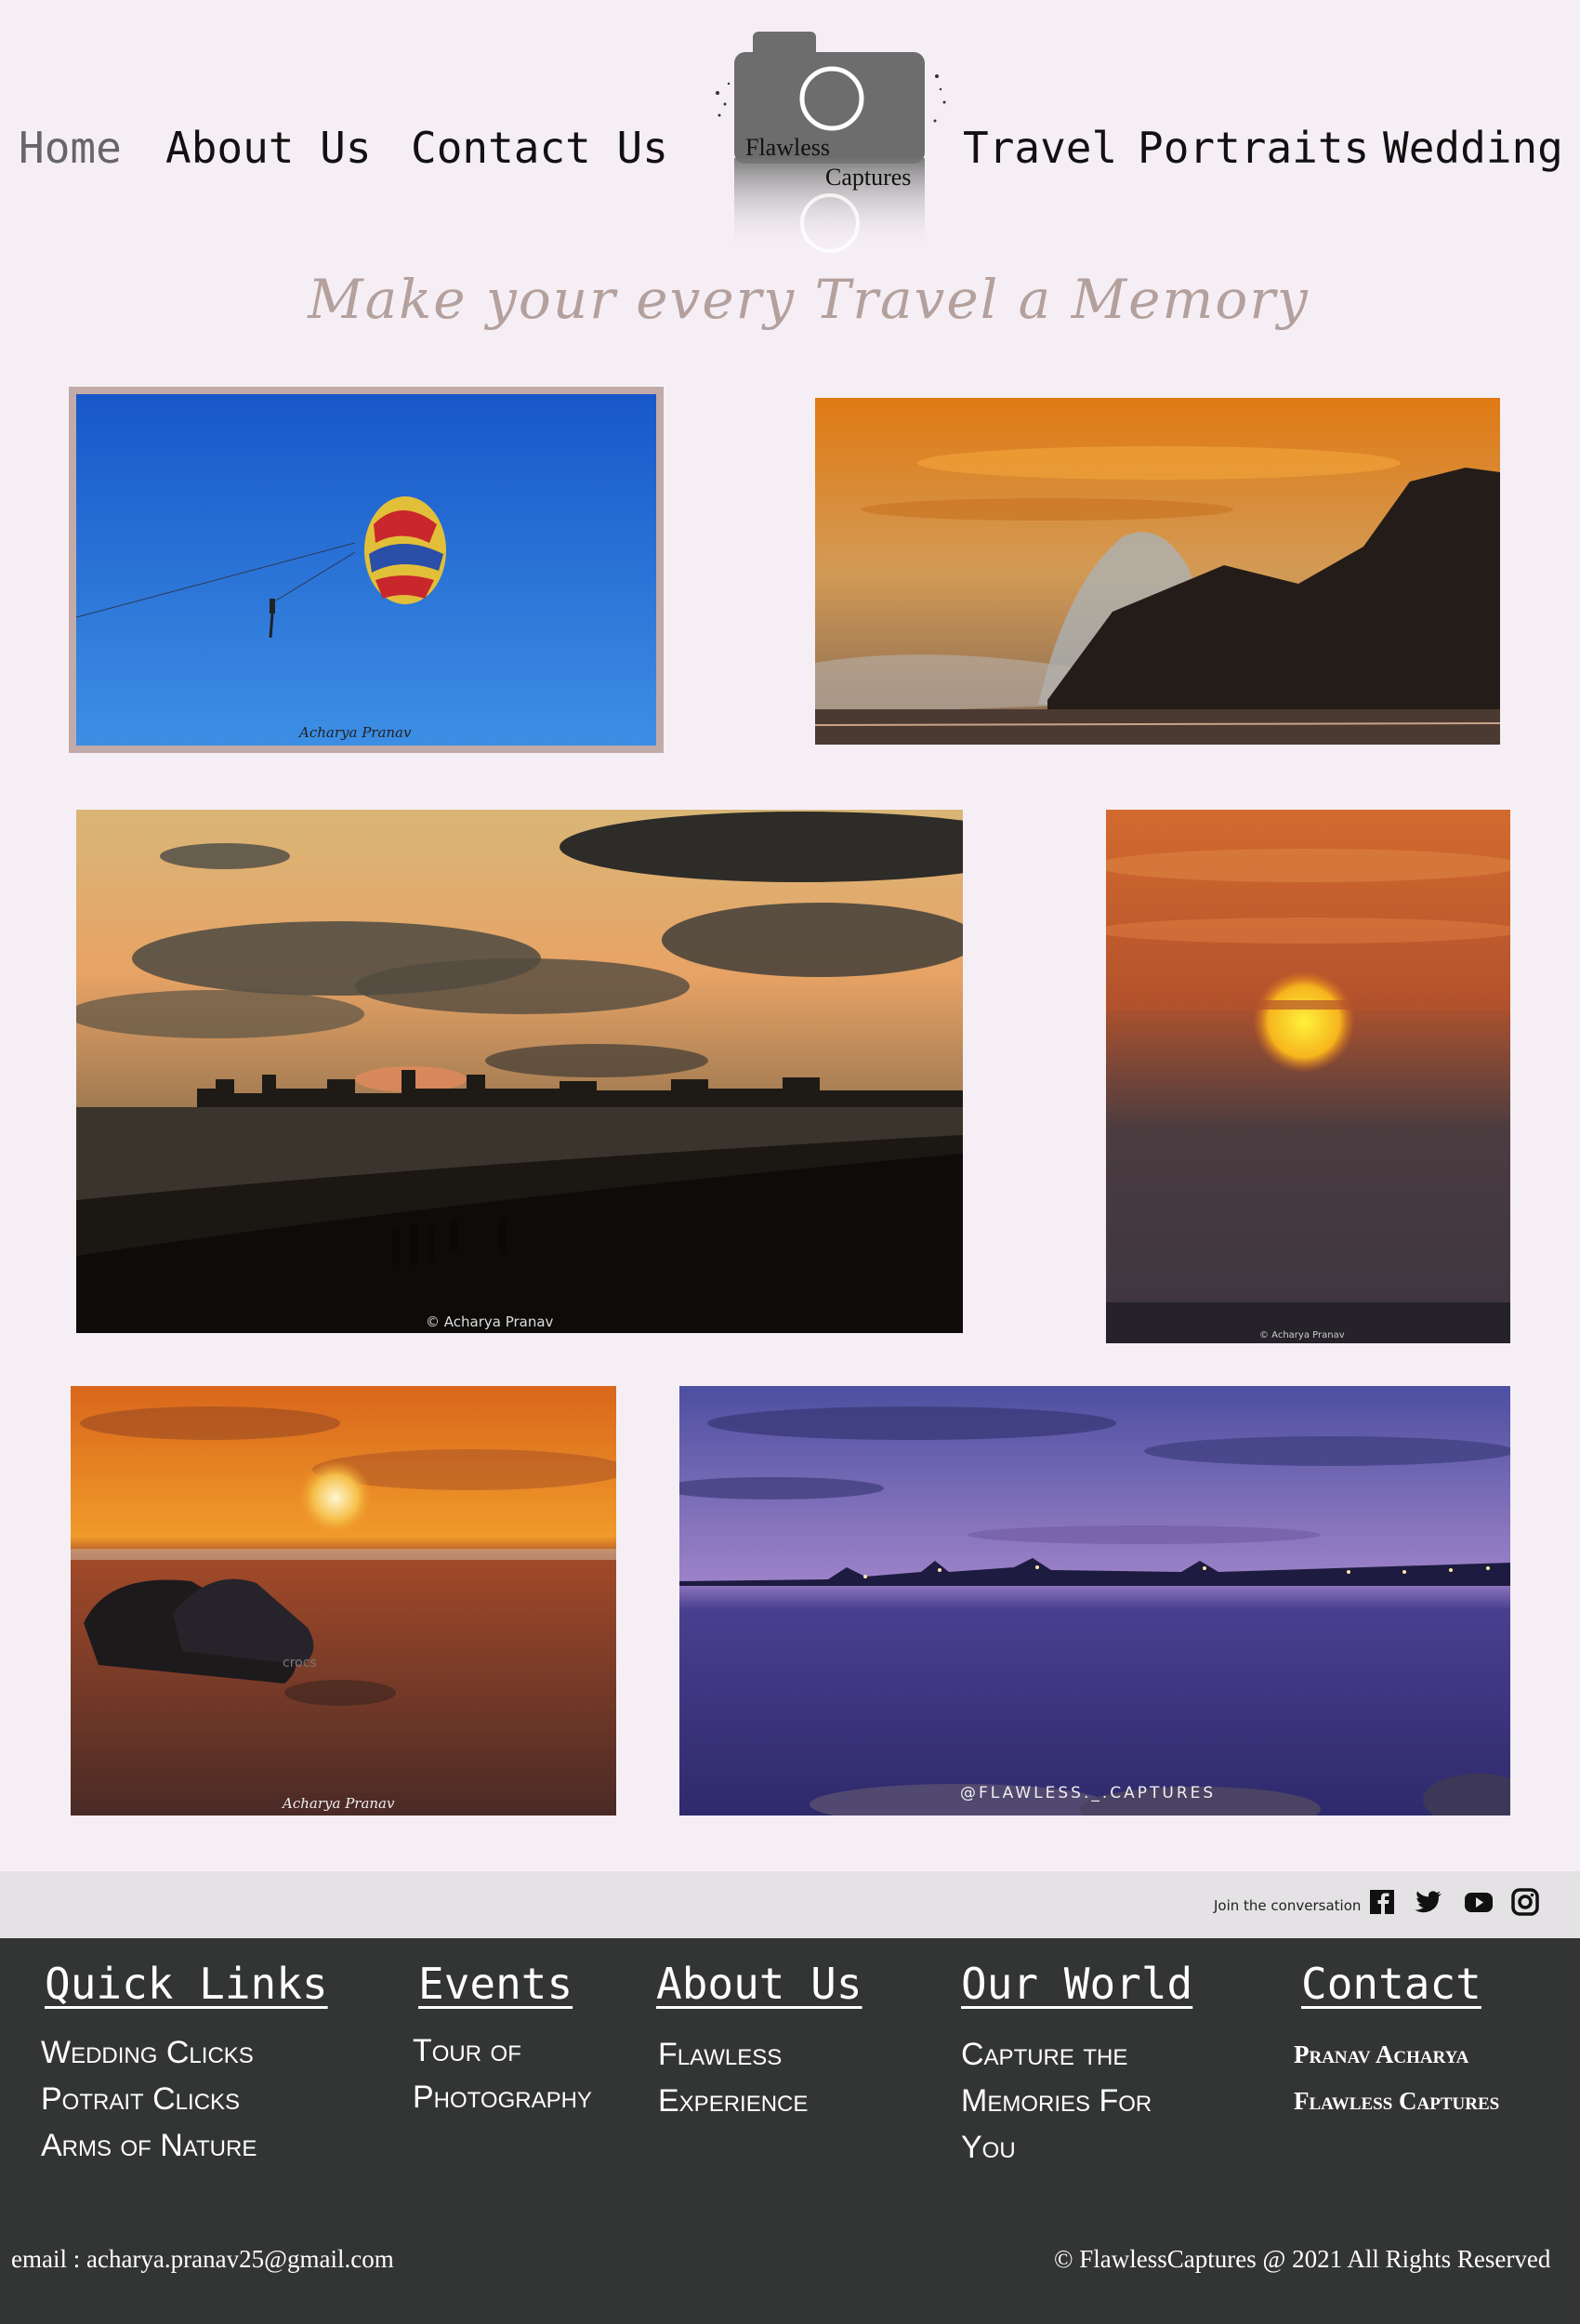 Image resolution: width=1580 pixels, height=2324 pixels. Describe the element at coordinates (1056, 2101) in the screenshot. I see `footer-link-memories-for: Memories For` at that location.